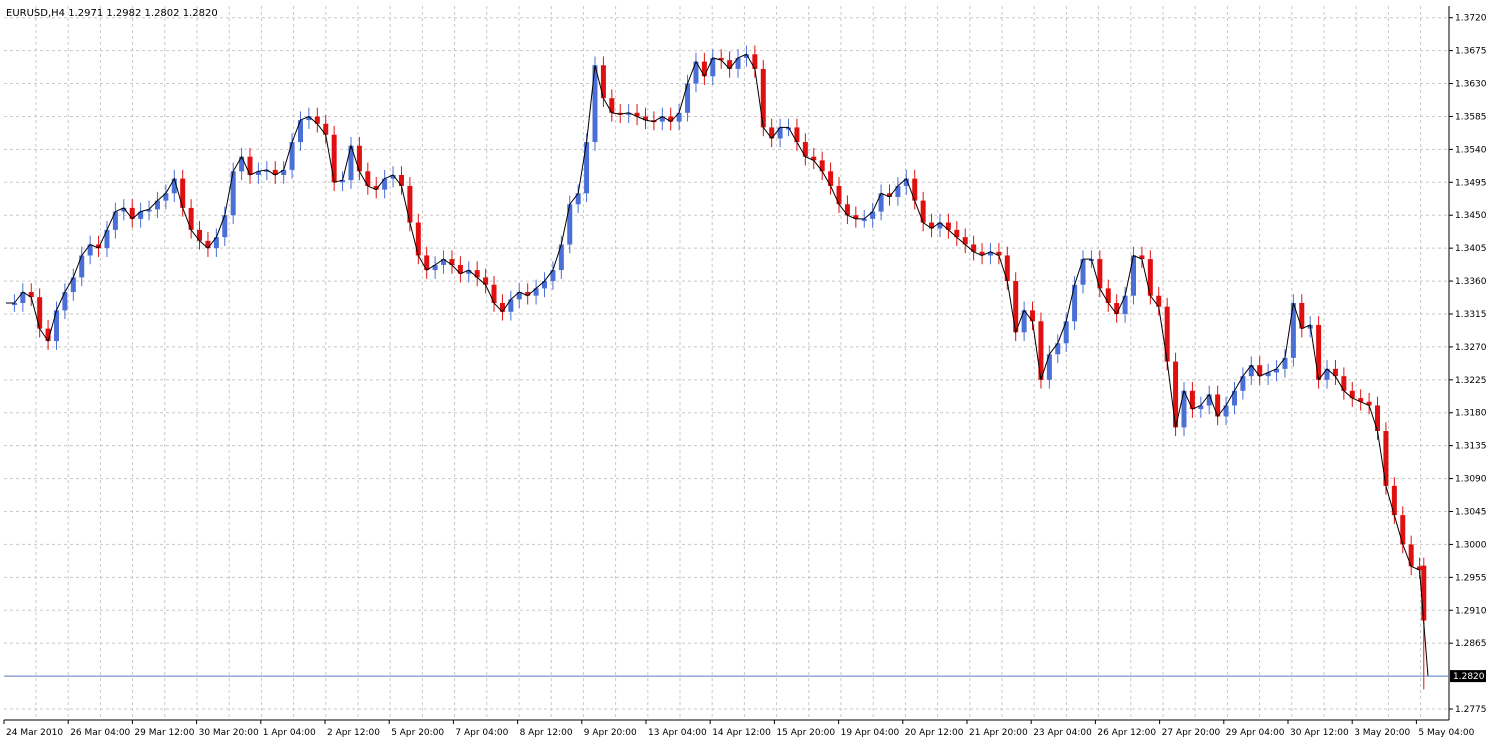 The image size is (1488, 747). What do you see at coordinates (1319, 733) in the screenshot?
I see `x-tick-label: 30 Apr 12:00` at bounding box center [1319, 733].